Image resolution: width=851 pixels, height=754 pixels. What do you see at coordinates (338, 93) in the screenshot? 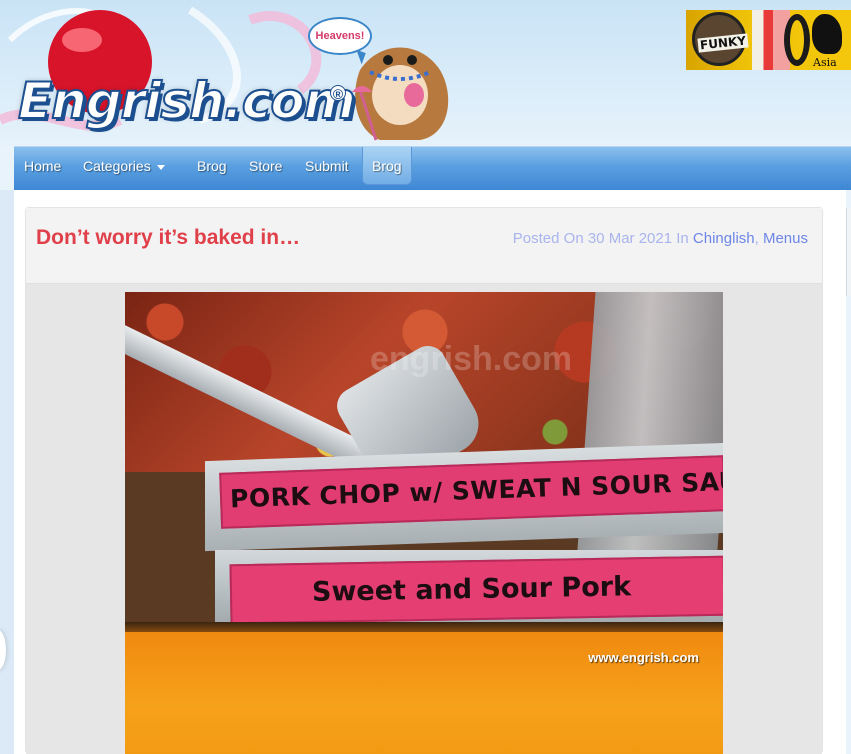
I see `registered-mark: ®` at bounding box center [338, 93].